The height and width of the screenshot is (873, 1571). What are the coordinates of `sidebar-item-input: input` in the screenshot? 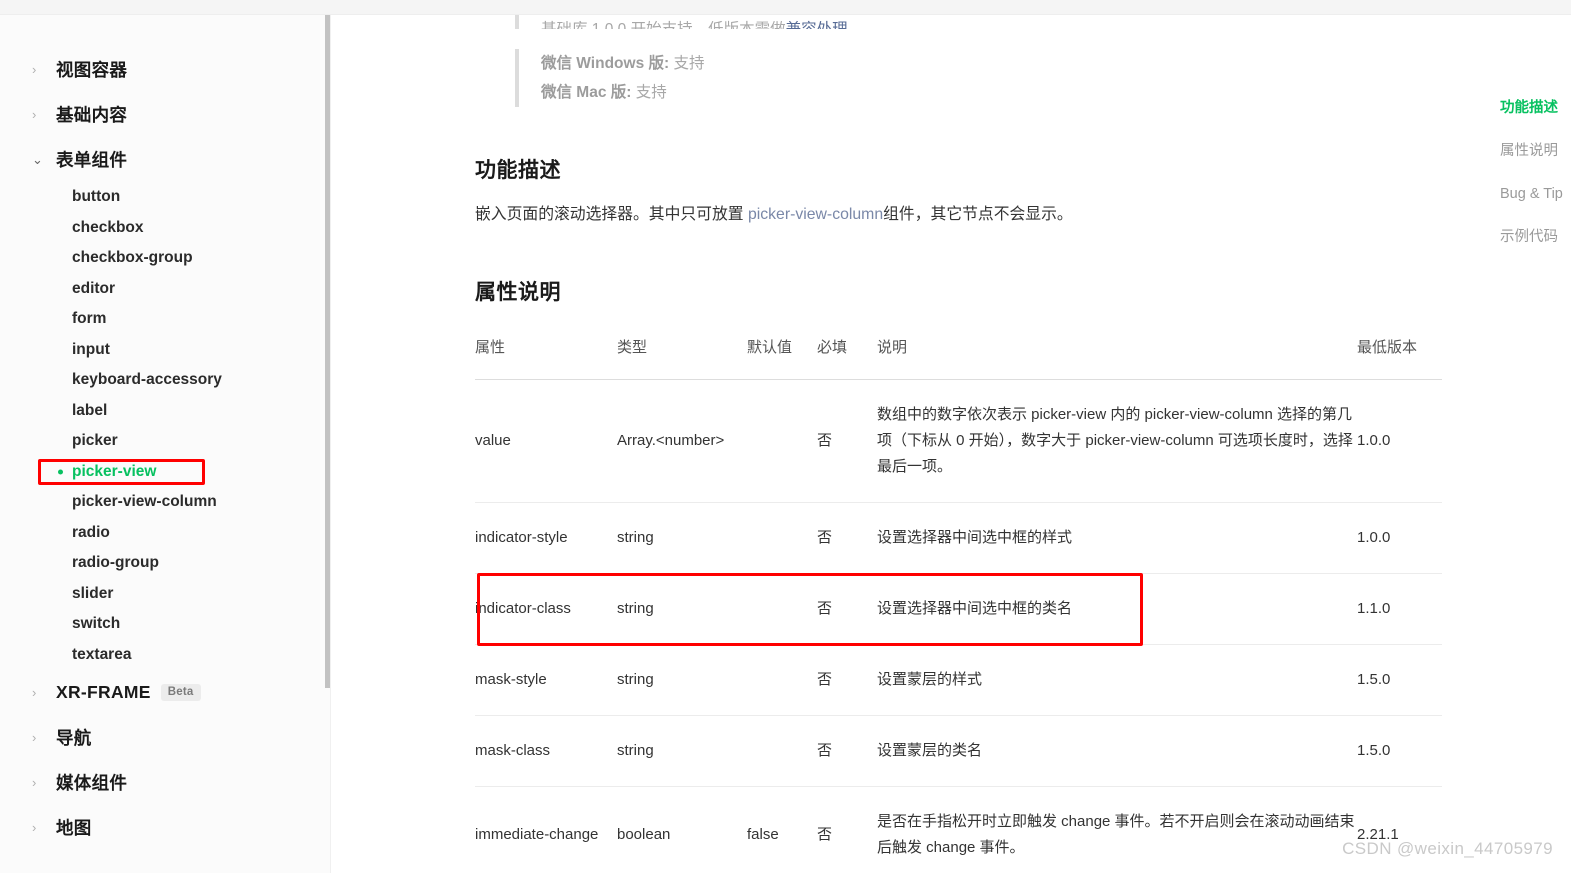 It's located at (165, 350).